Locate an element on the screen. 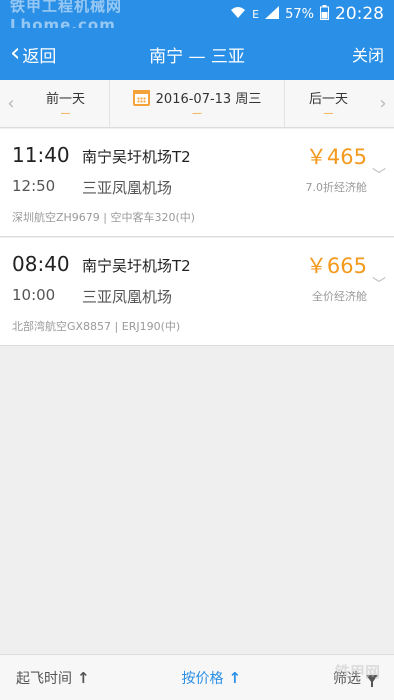 The image size is (394, 700). arrival-time: 12:50 is located at coordinates (34, 186).